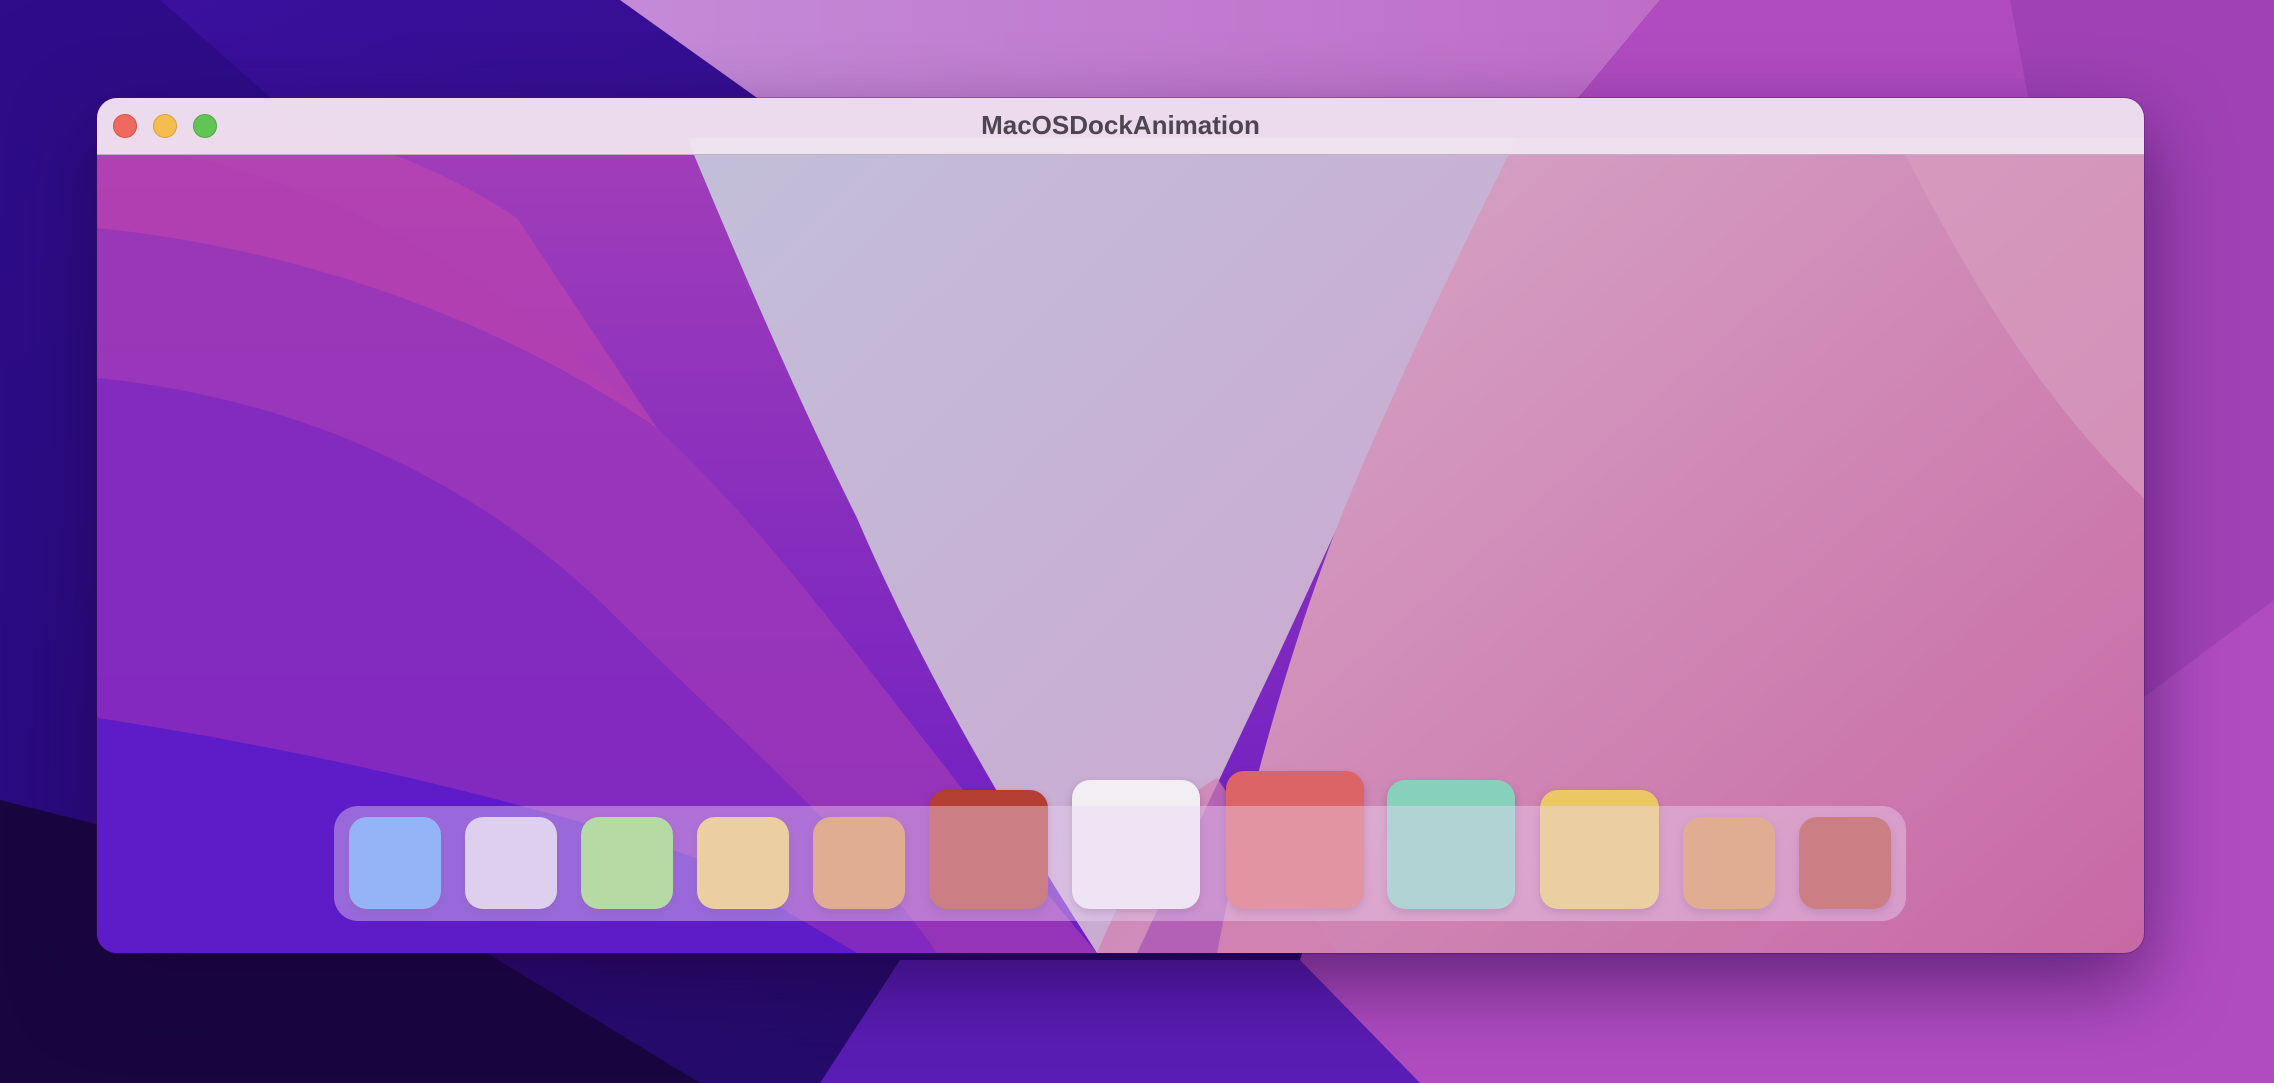  I want to click on window-title: MacOSDockAnimation, so click(1120, 125).